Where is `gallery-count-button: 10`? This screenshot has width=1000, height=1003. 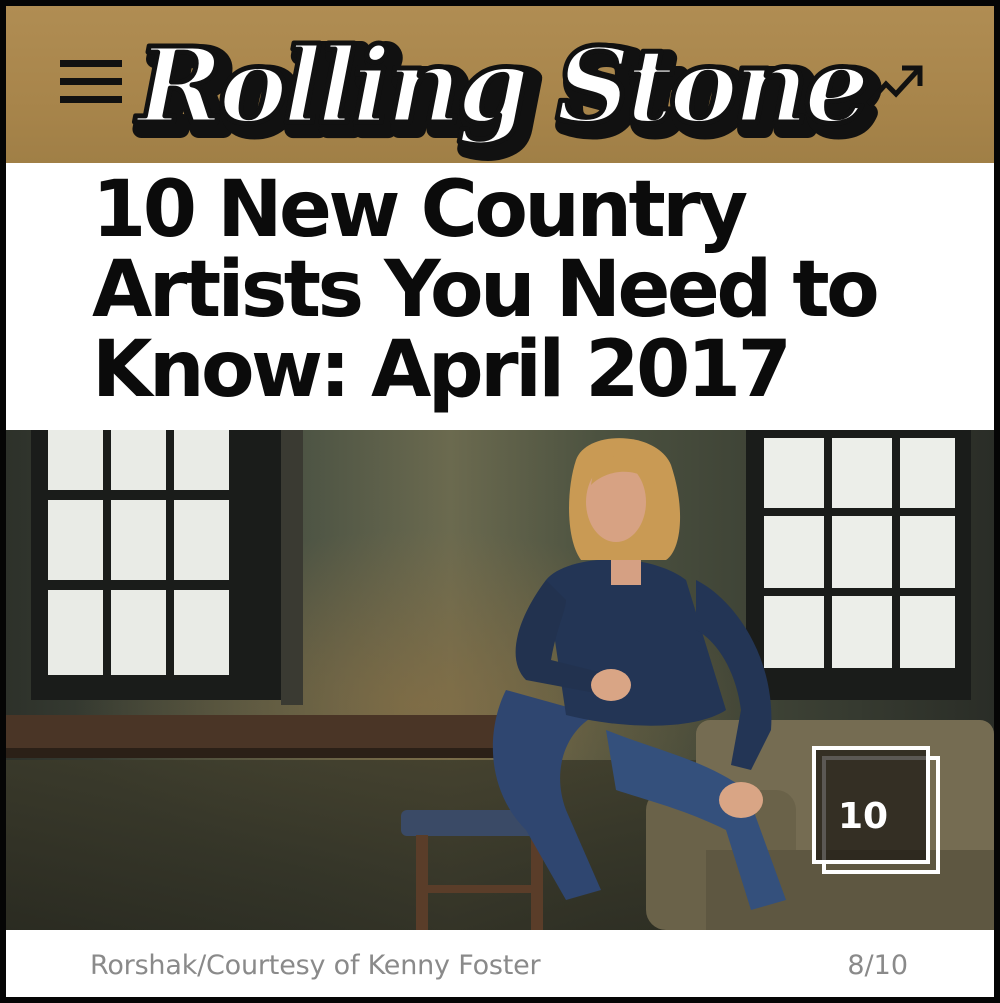
gallery-count-button: 10 is located at coordinates (876, 810).